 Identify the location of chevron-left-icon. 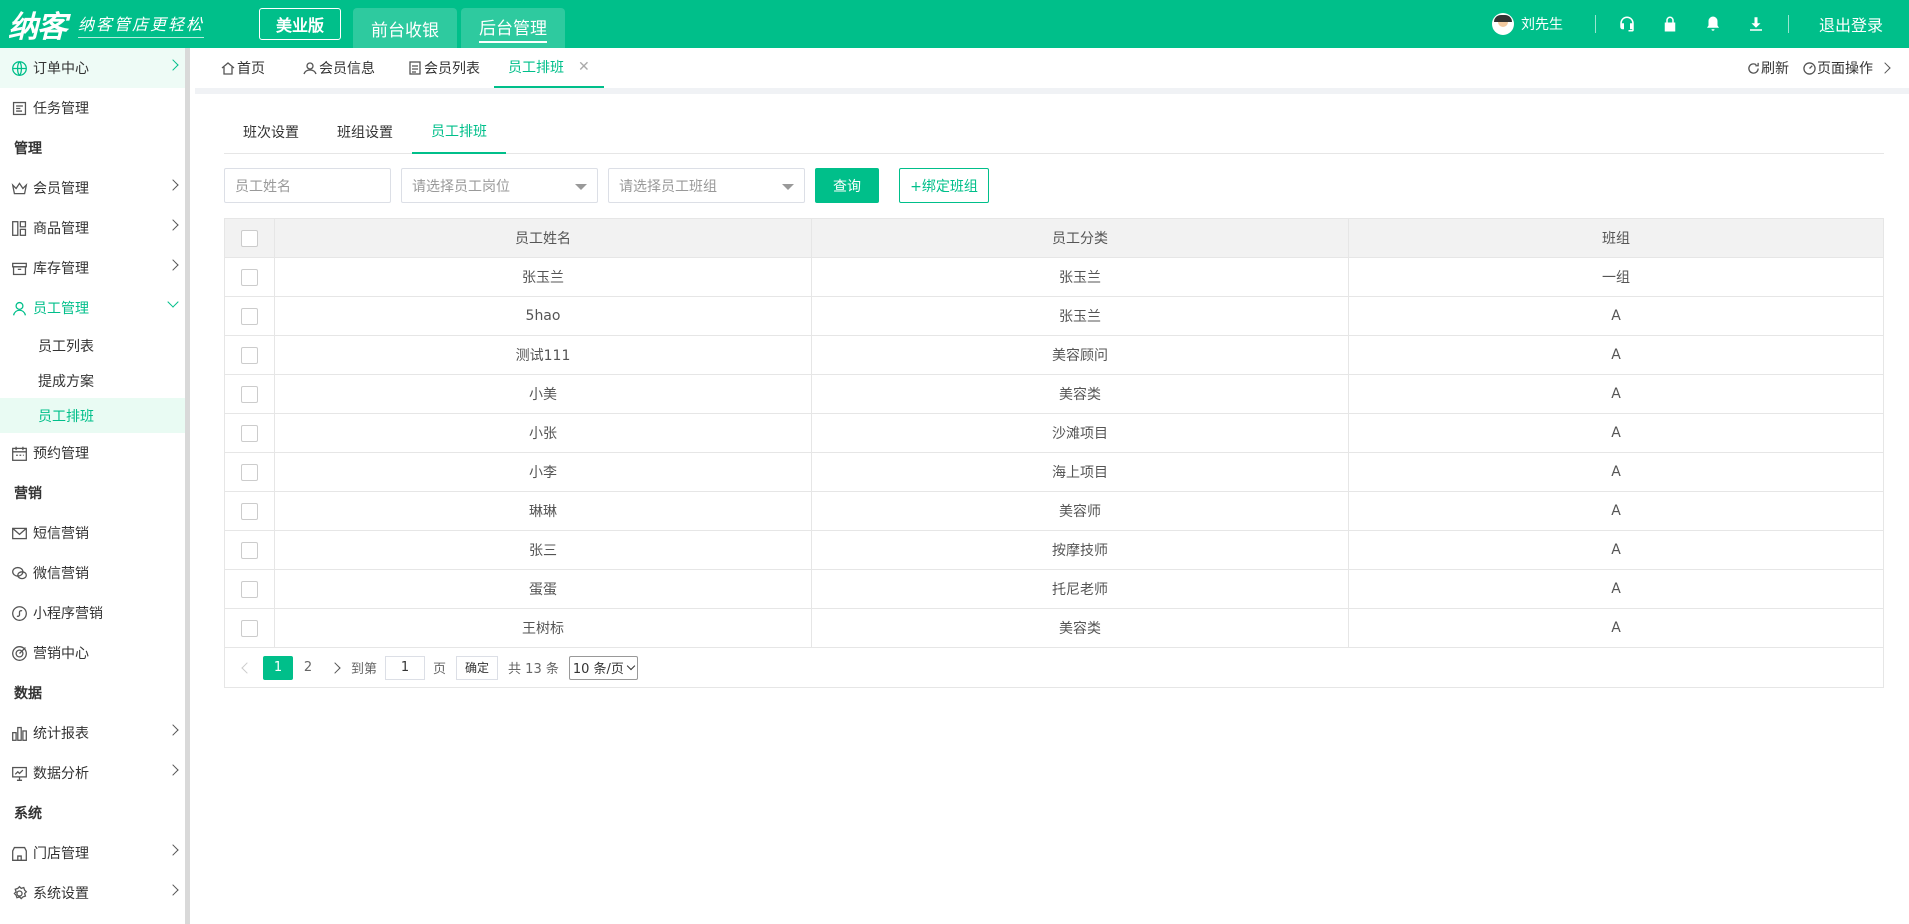
(247, 667).